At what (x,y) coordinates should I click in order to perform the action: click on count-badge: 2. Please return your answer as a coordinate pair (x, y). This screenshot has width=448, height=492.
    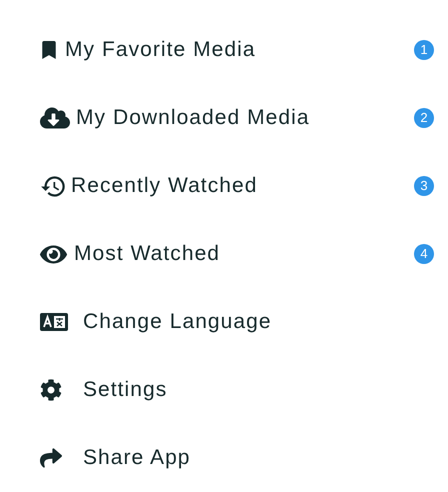
    Looking at the image, I should click on (424, 118).